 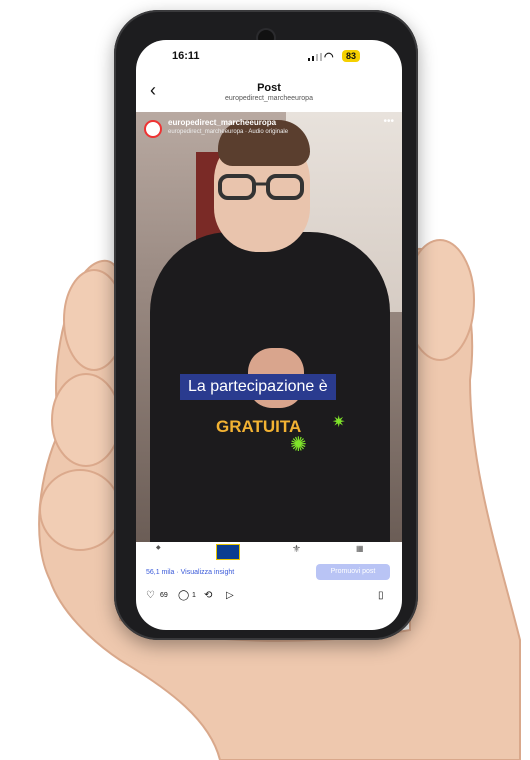 What do you see at coordinates (158, 548) in the screenshot?
I see `region-logo-icon: ◆` at bounding box center [158, 548].